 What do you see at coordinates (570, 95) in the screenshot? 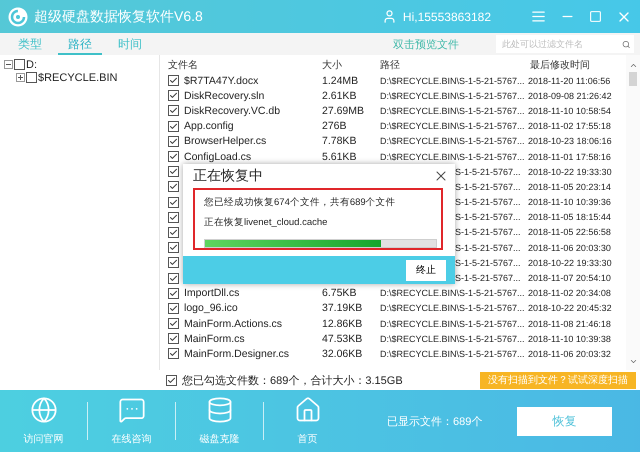
I see `modified-date: 2018-09-08 21:26:42` at bounding box center [570, 95].